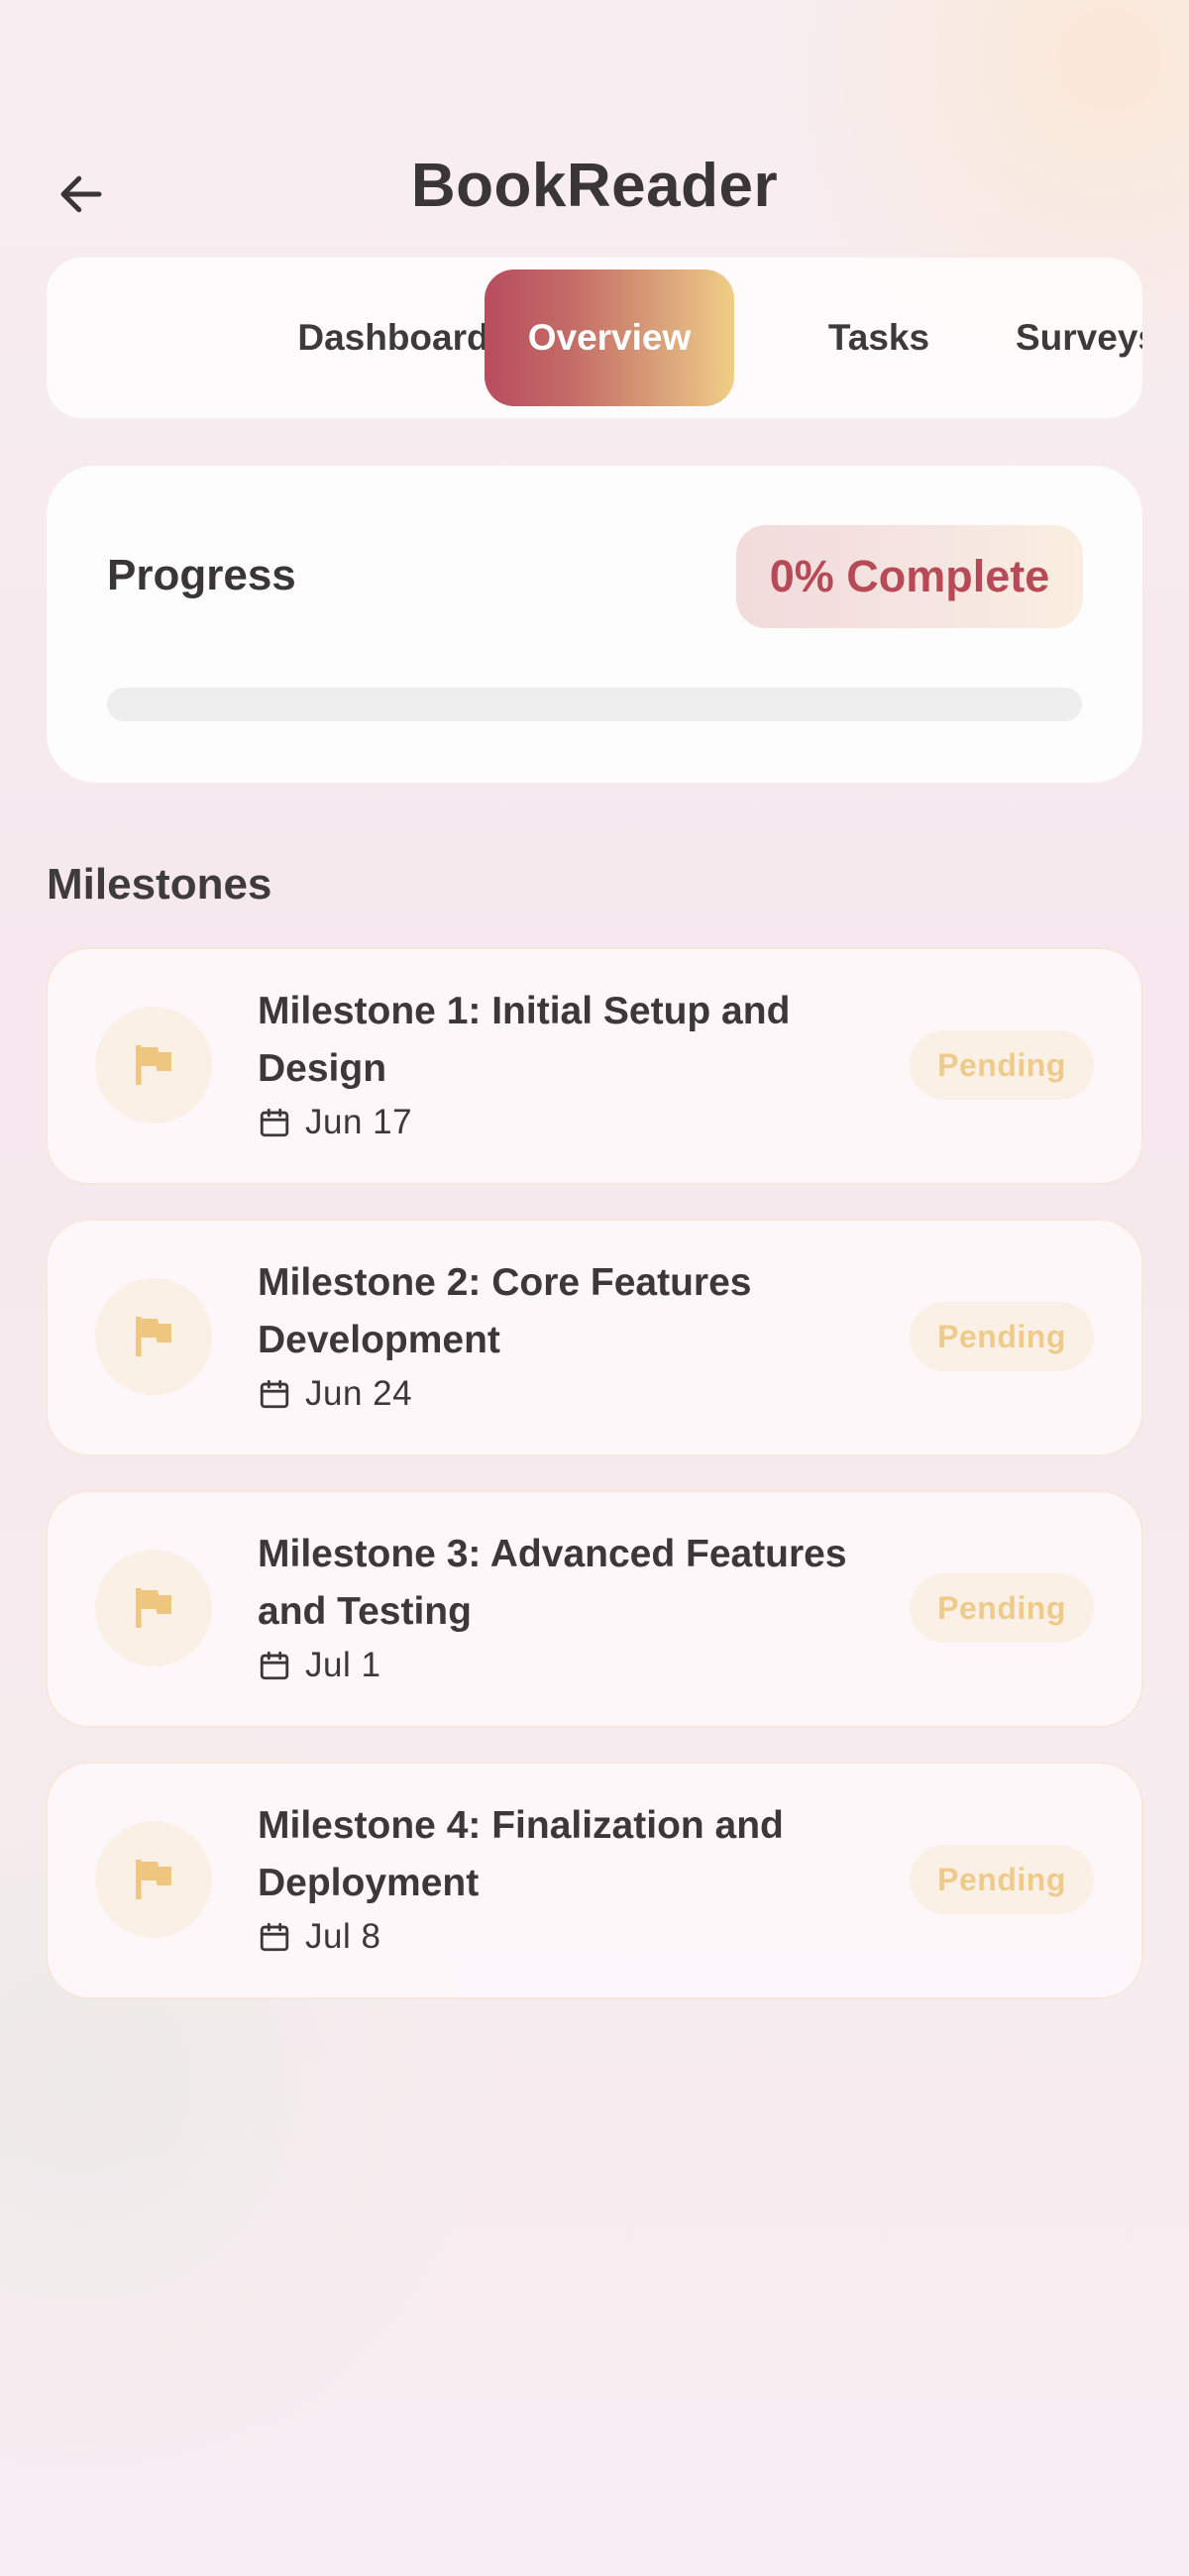 The image size is (1189, 2576). I want to click on progress-title: Progress, so click(202, 575).